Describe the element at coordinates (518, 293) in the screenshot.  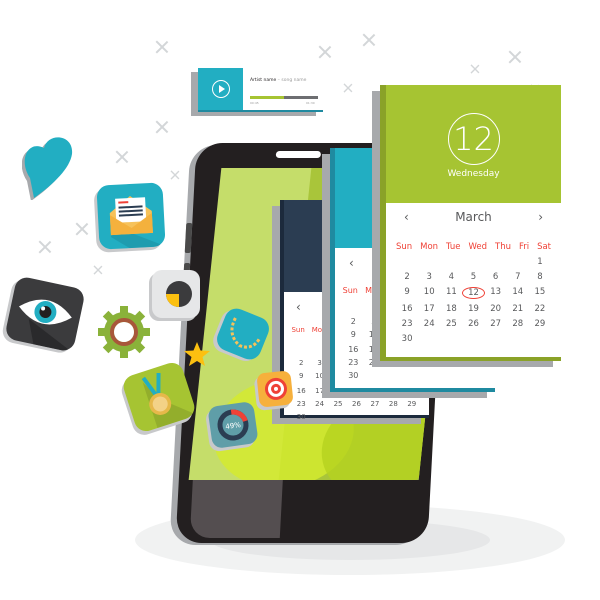
I see `calendar-day: 14` at that location.